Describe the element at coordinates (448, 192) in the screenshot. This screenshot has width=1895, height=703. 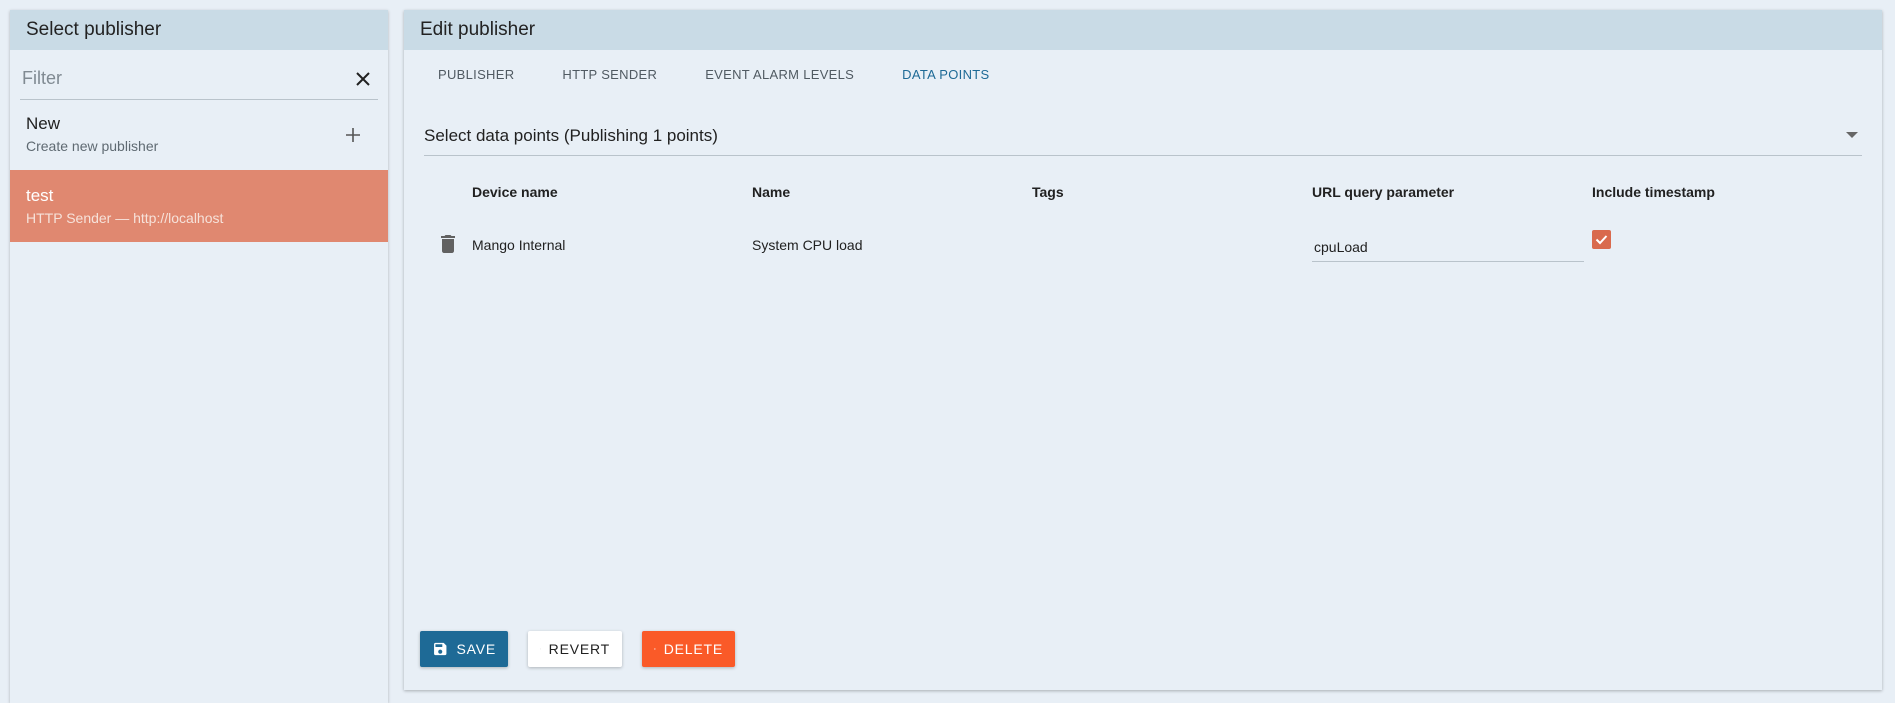
I see `header-actions` at that location.